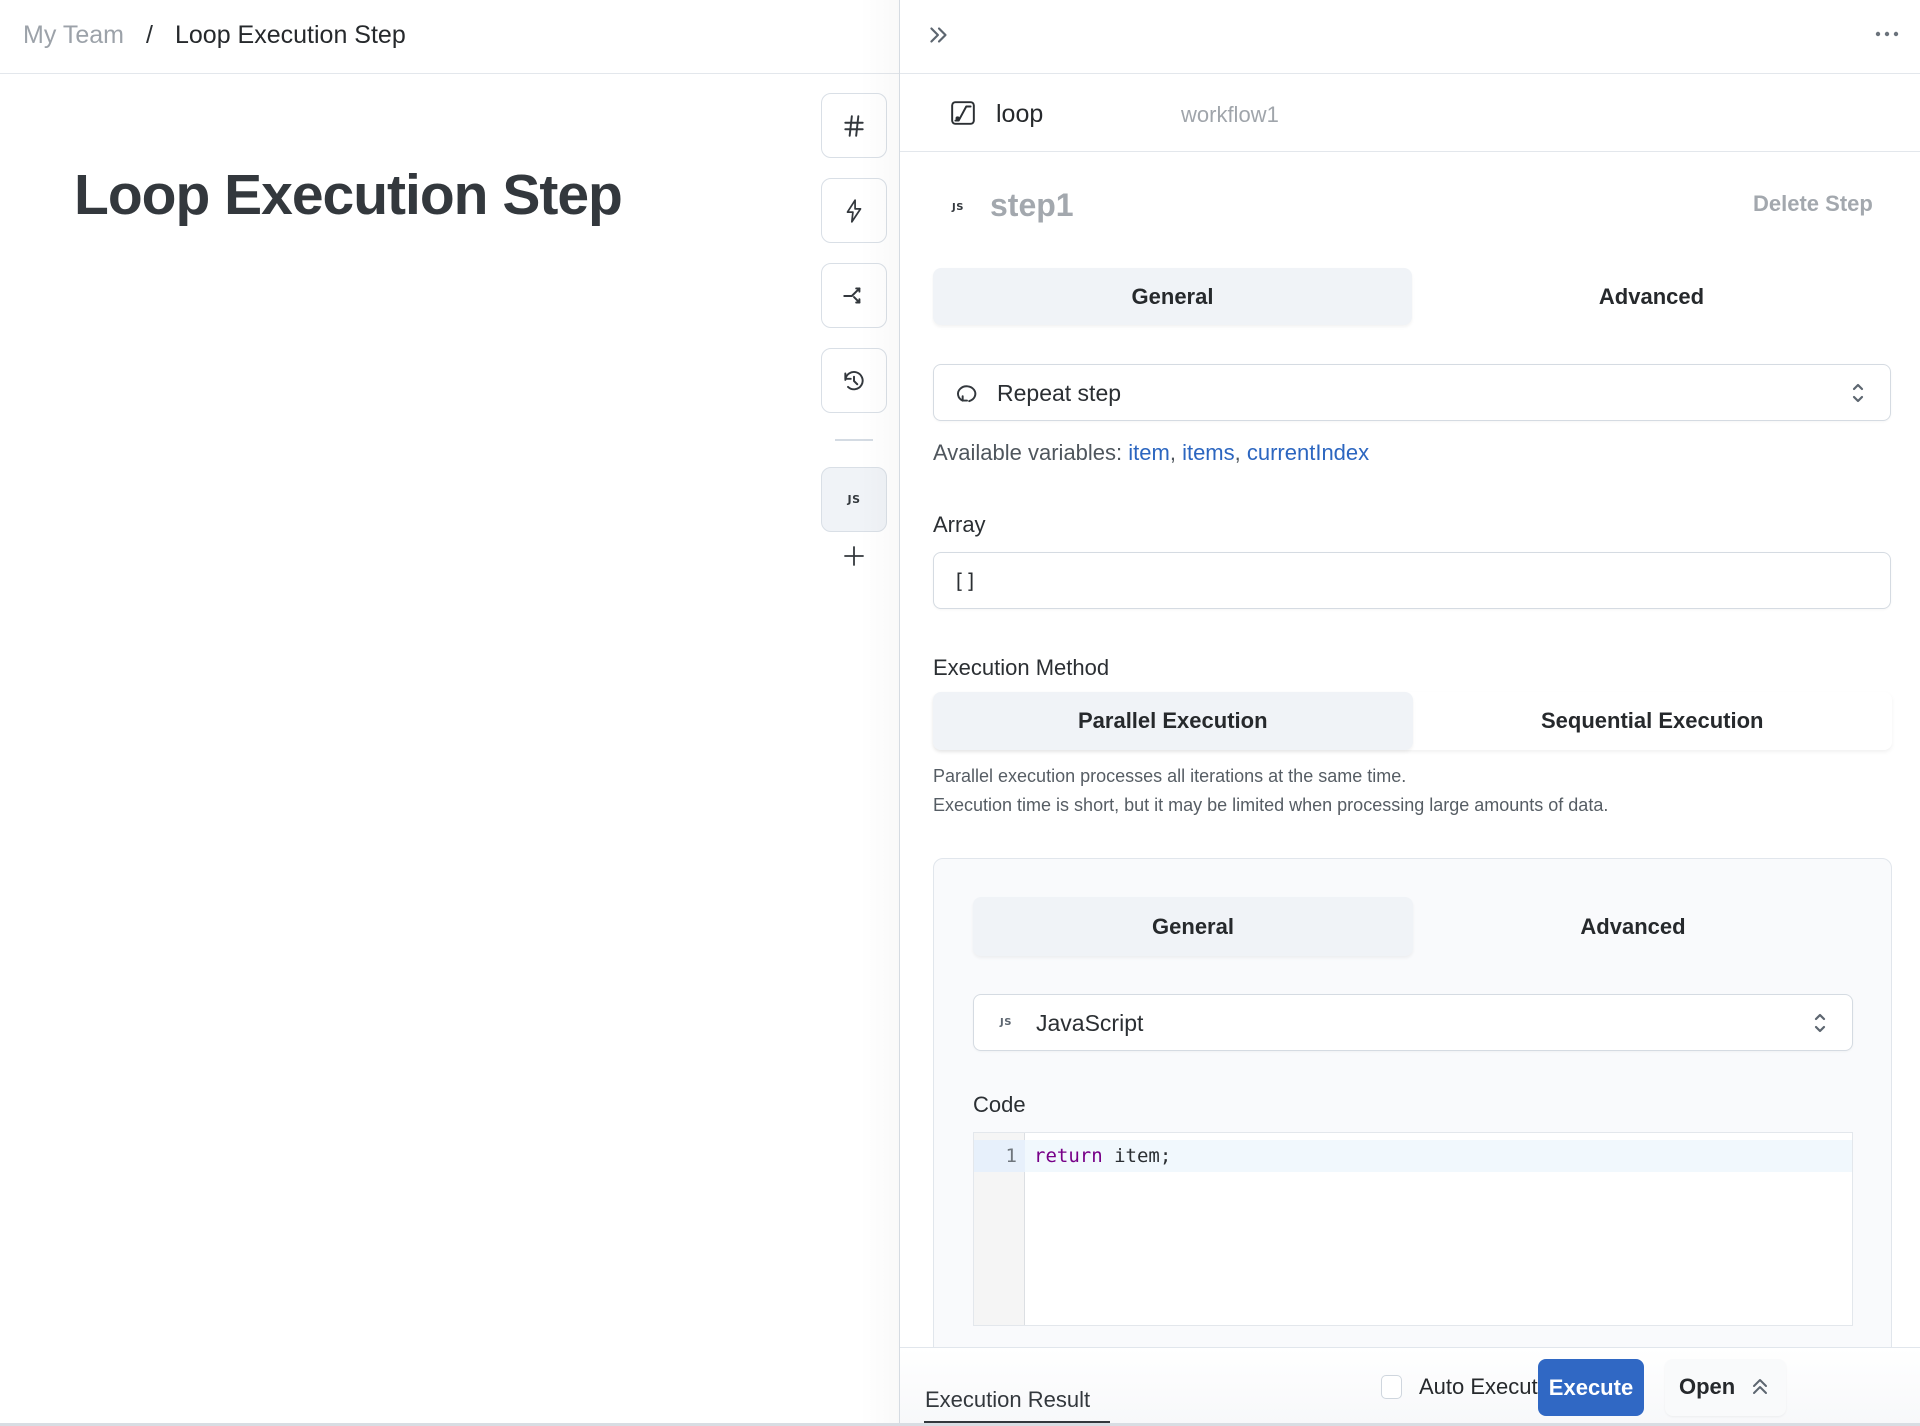 This screenshot has width=1920, height=1426. What do you see at coordinates (1090, 1023) in the screenshot?
I see `language-value: JavaScript` at bounding box center [1090, 1023].